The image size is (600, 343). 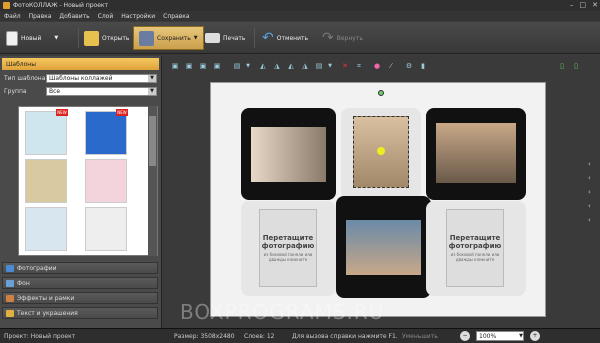 I want to click on accordion-photos-label: Фотографии, so click(x=37, y=268).